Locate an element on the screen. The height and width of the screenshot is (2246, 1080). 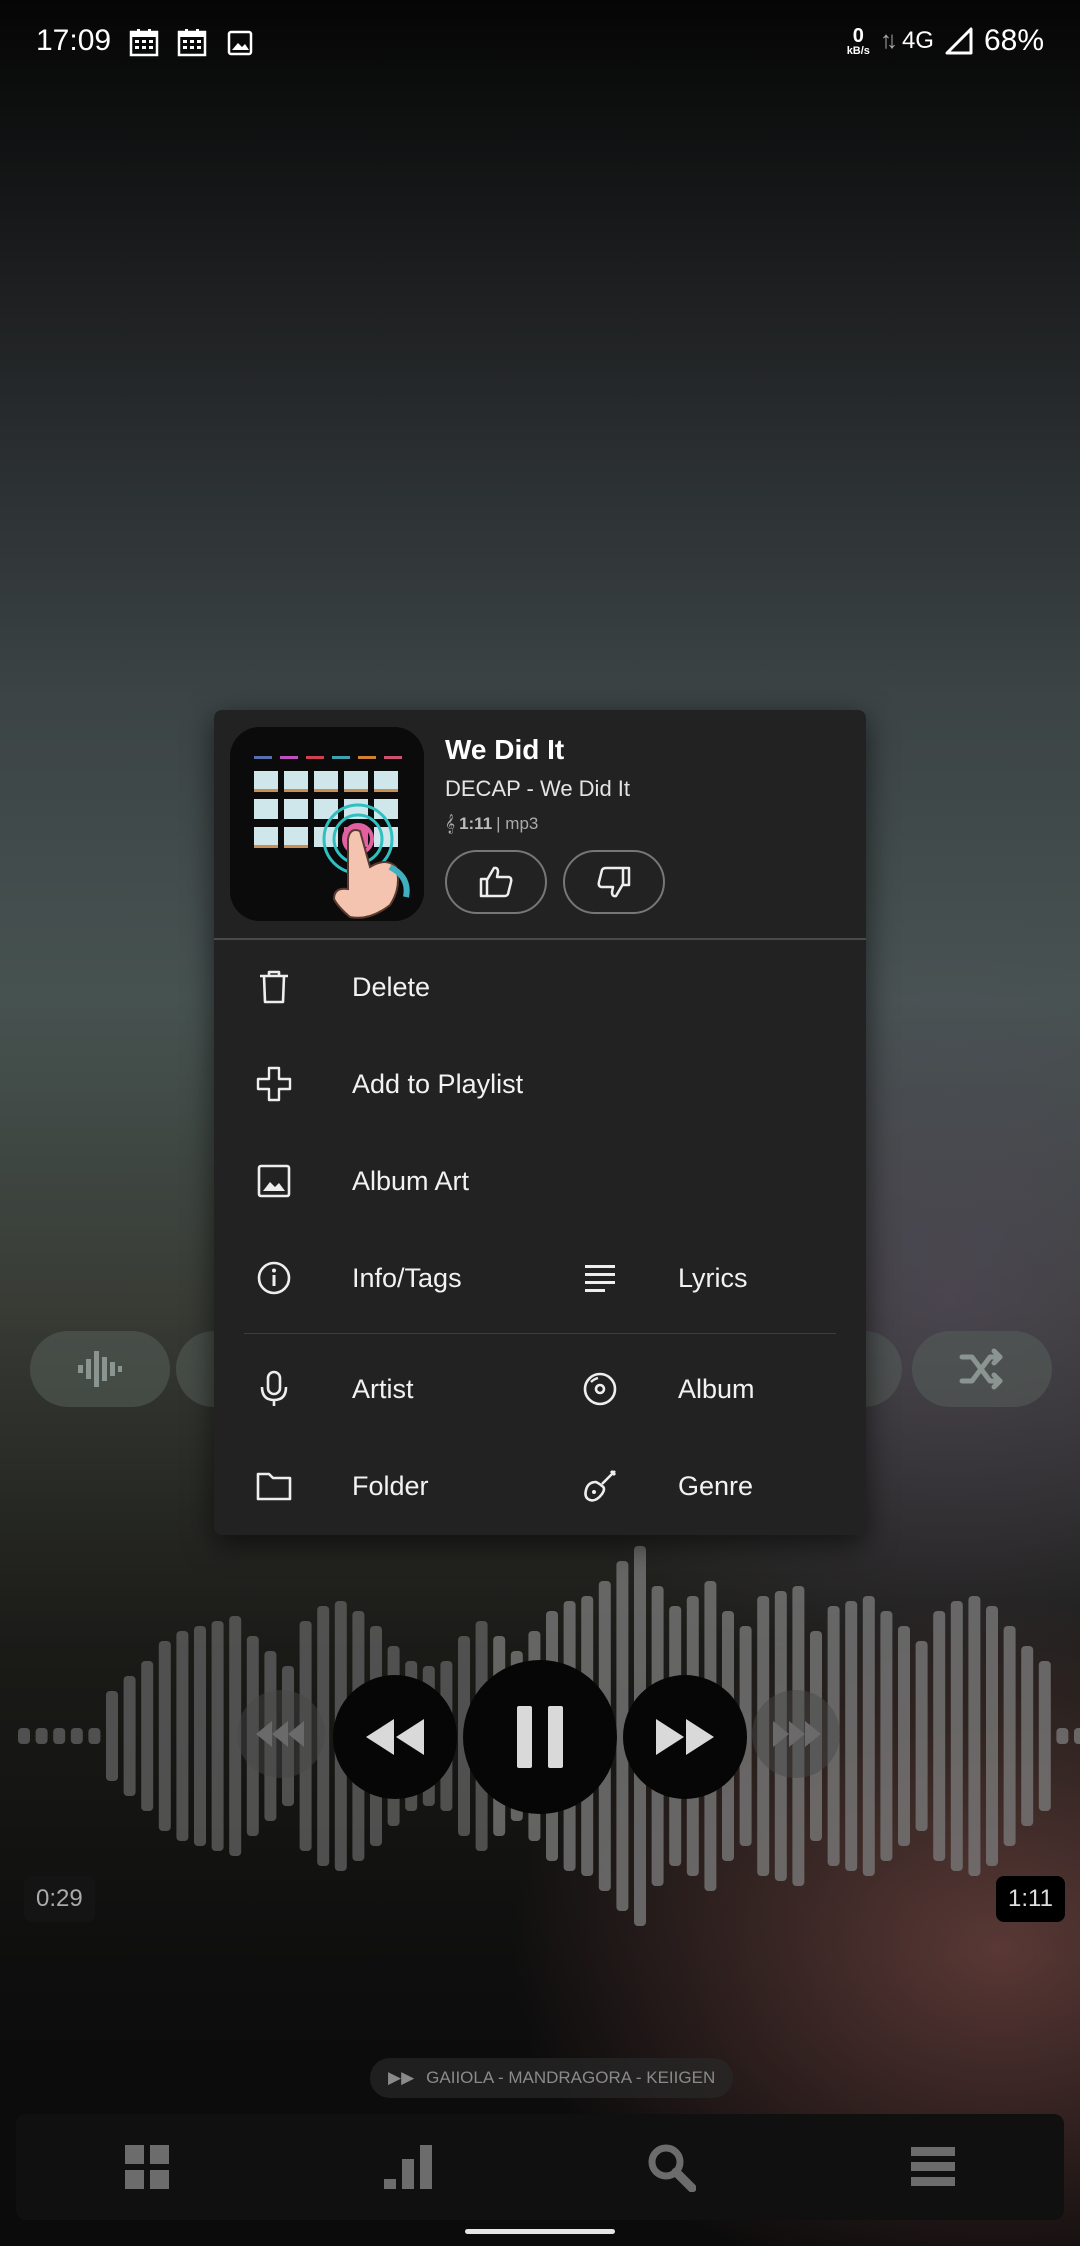
like-button is located at coordinates (496, 882).